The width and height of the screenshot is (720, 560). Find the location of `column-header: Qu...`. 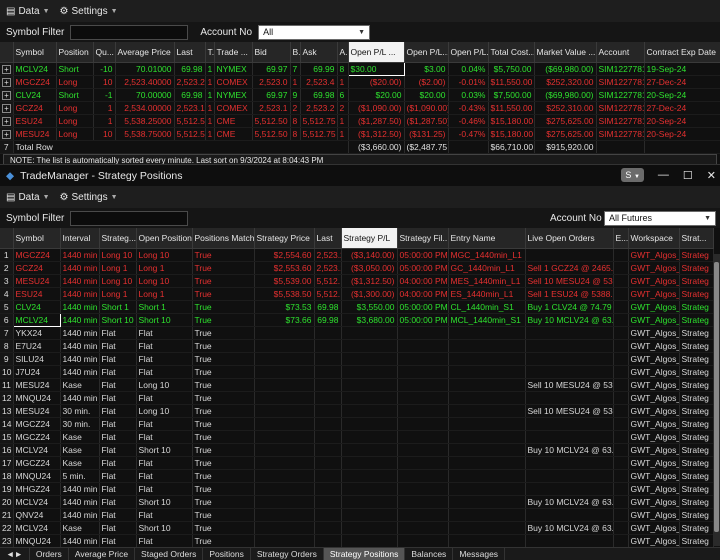

column-header: Qu... is located at coordinates (104, 52).